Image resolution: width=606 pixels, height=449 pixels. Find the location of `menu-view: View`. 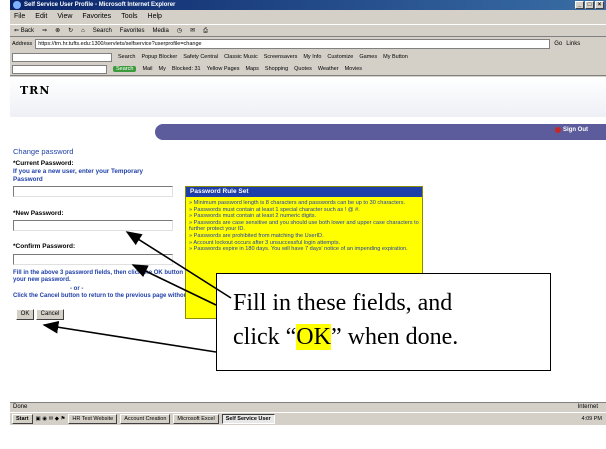

menu-view: View is located at coordinates (64, 17).